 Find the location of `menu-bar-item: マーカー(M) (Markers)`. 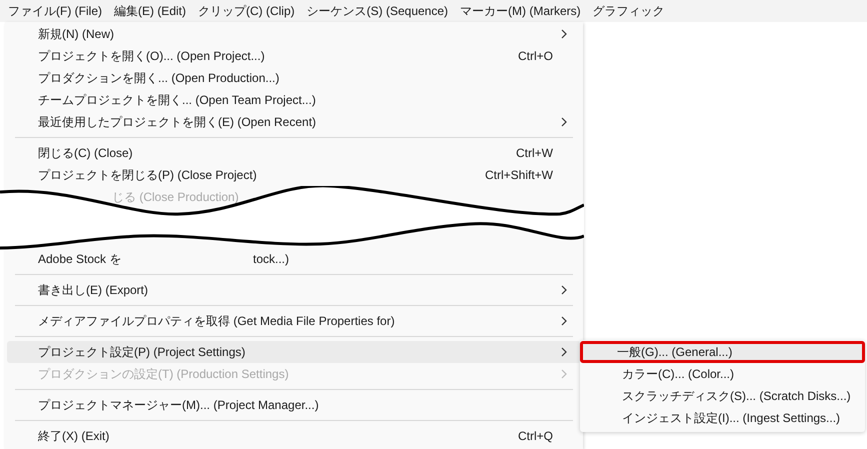

menu-bar-item: マーカー(M) (Markers) is located at coordinates (520, 11).